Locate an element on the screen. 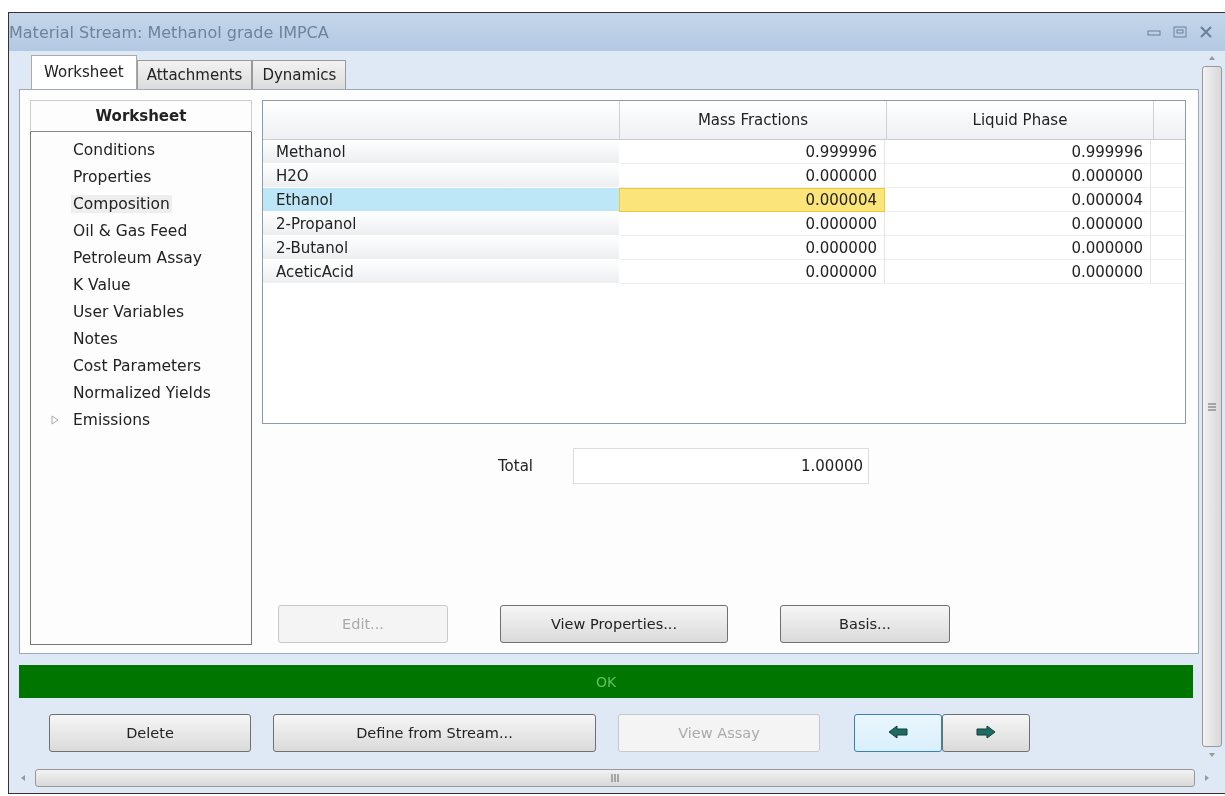 Image resolution: width=1225 pixels, height=796 pixels. sidebar-item: Properties is located at coordinates (112, 176).